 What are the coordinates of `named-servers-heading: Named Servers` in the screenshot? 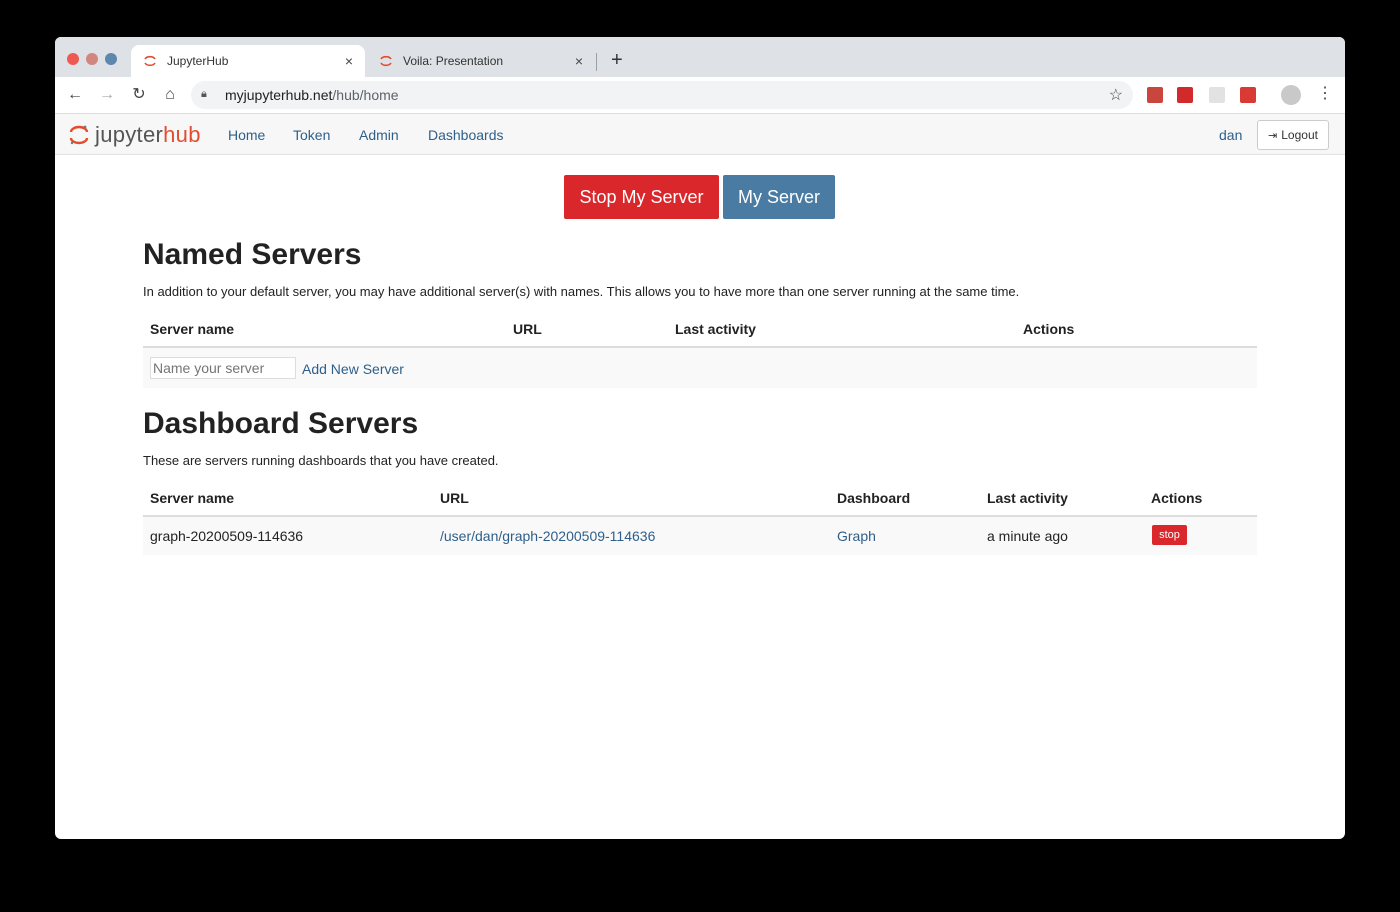 It's located at (252, 254).